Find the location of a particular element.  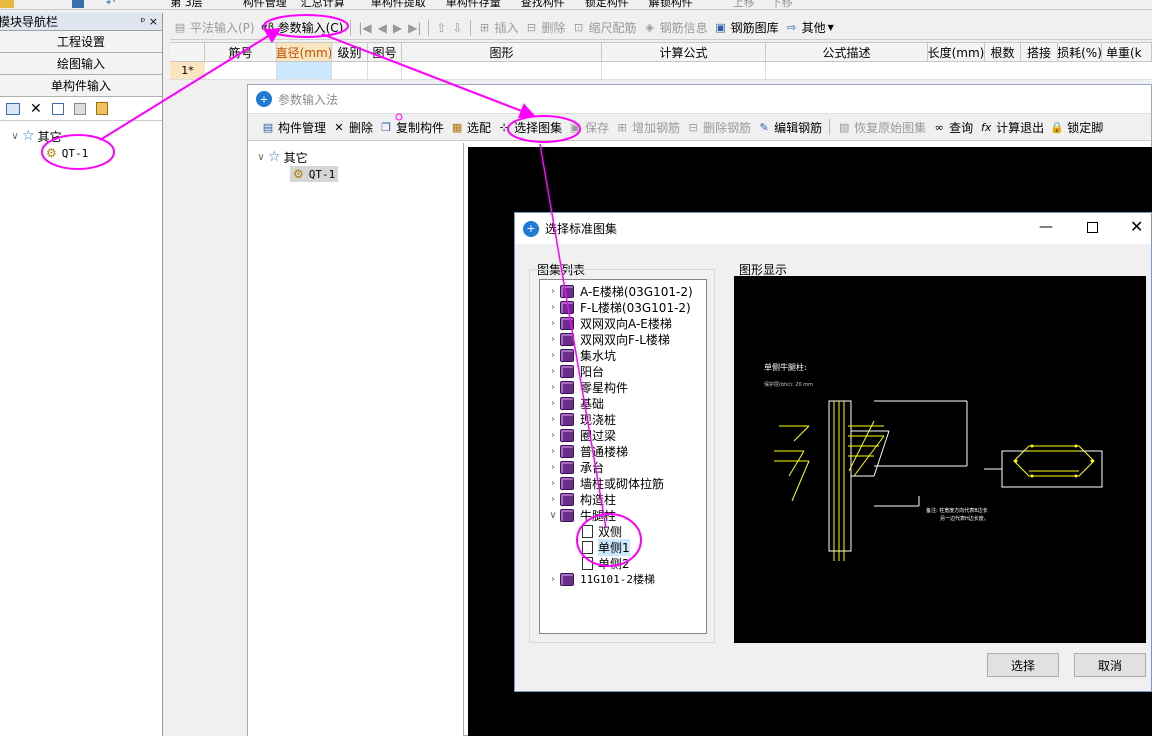

cell-figure-no is located at coordinates (385, 70).